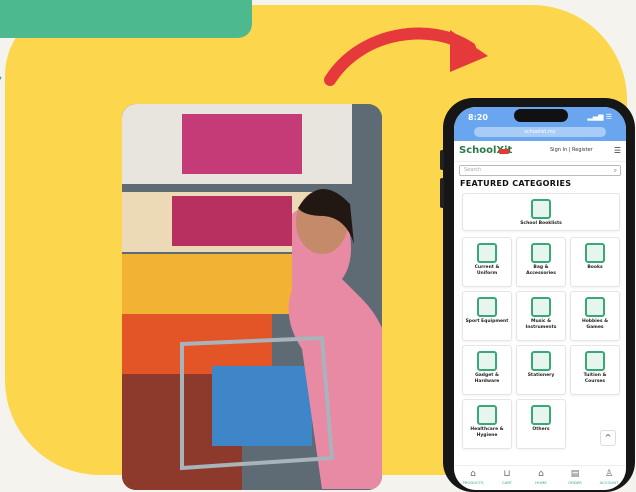 The image size is (636, 492). Describe the element at coordinates (473, 482) in the screenshot. I see `tab-label: PRODUCTS` at that location.